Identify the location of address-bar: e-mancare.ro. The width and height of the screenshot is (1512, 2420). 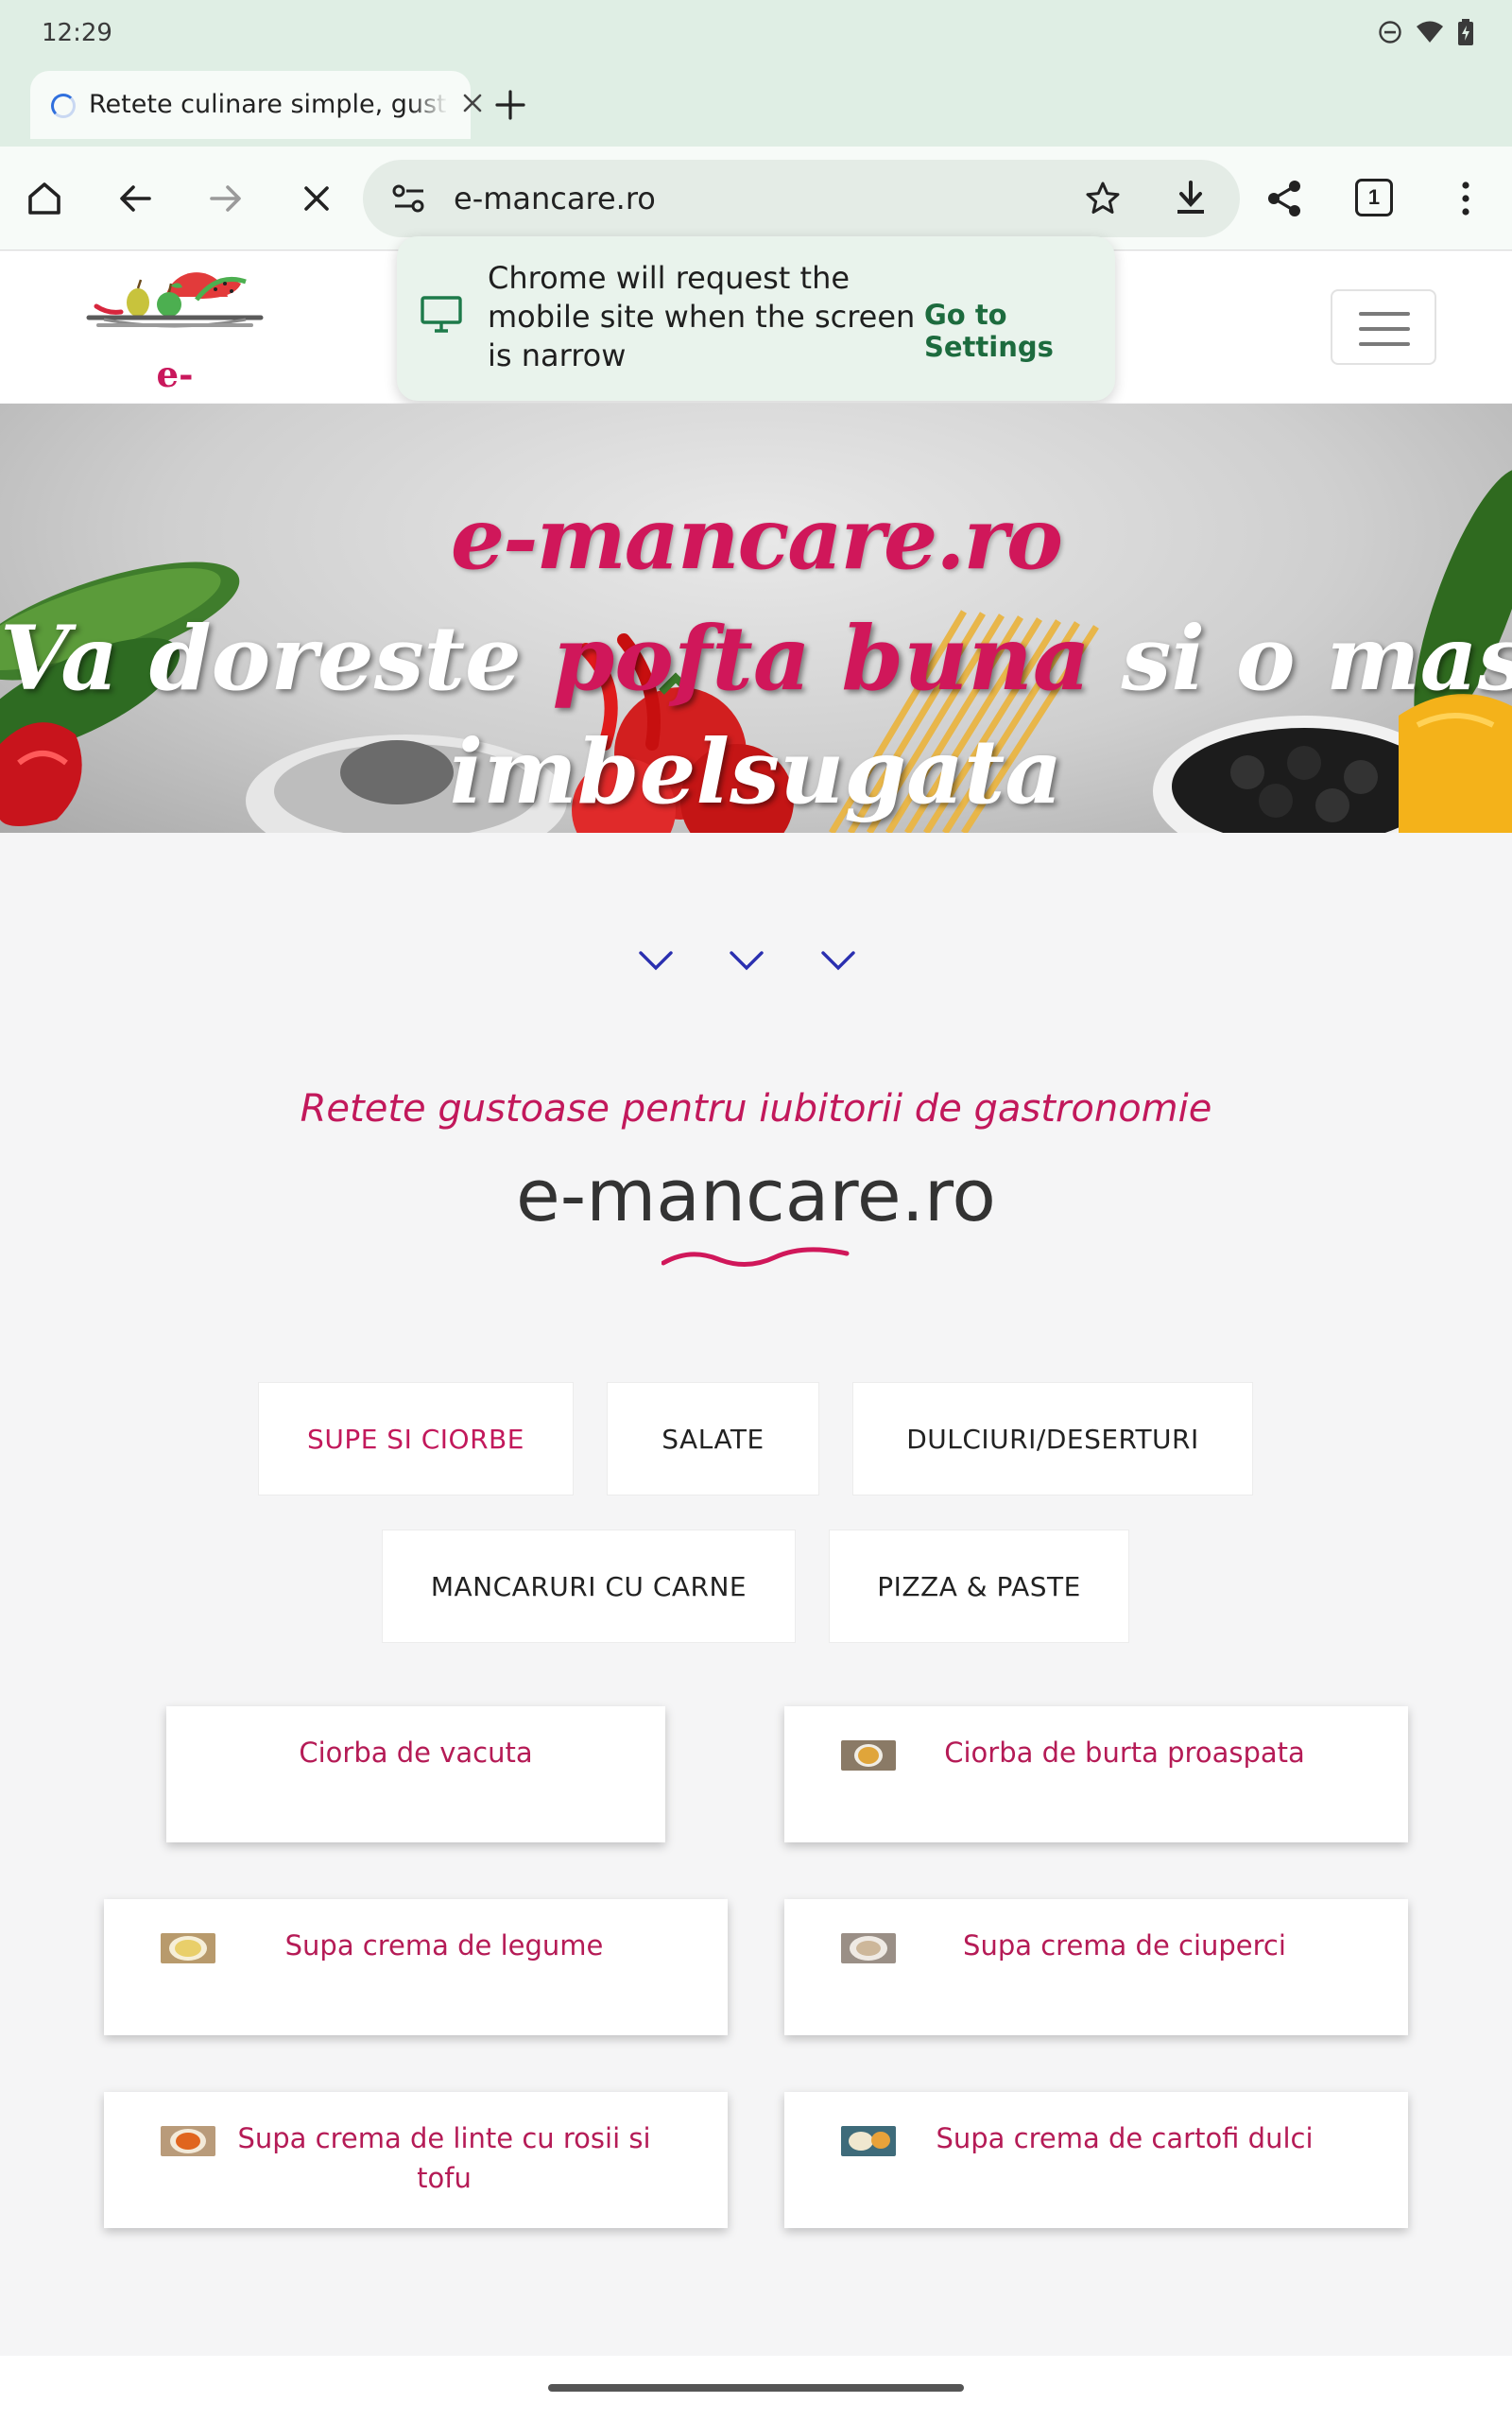
(801, 198).